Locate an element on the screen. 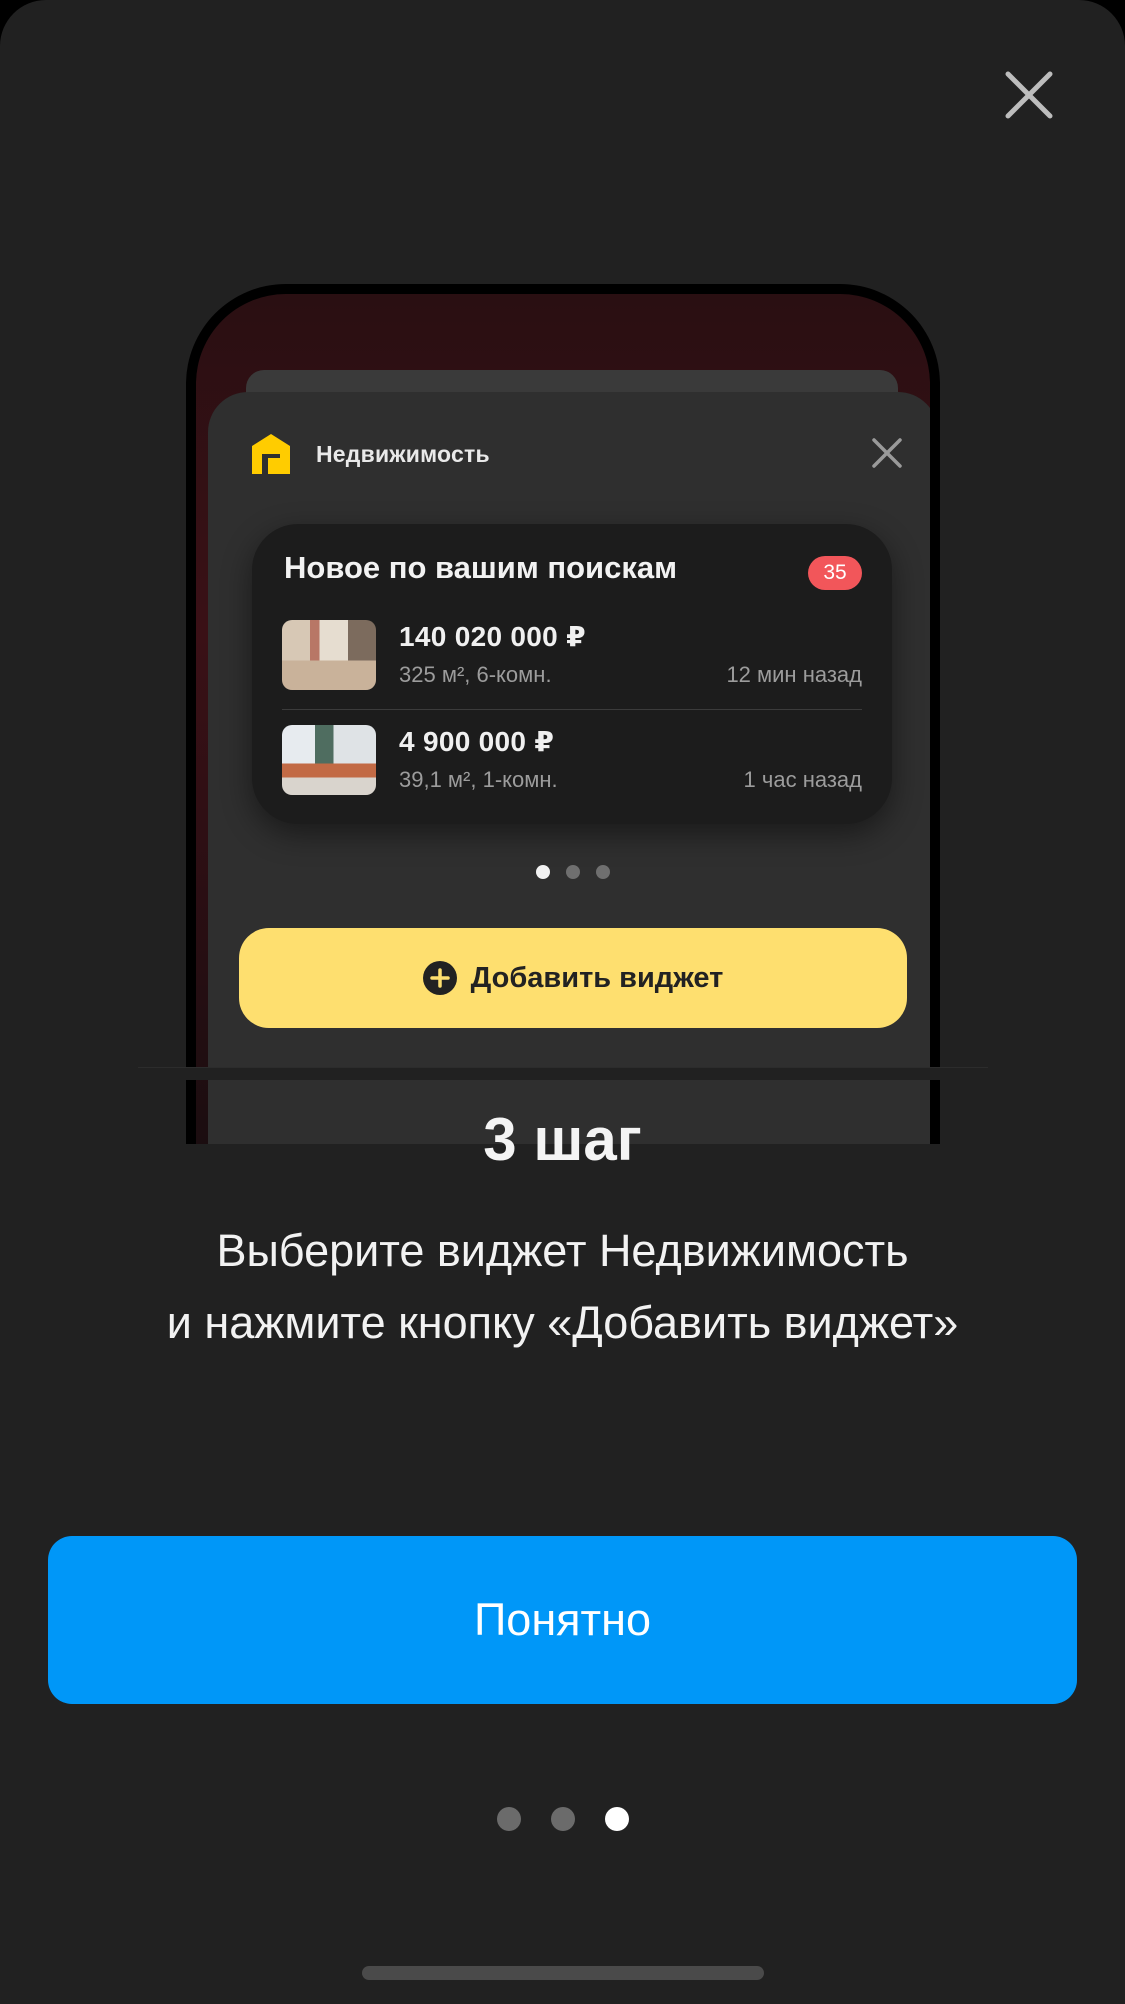 The width and height of the screenshot is (1125, 2004). listing-time: 1 час назад is located at coordinates (802, 779).